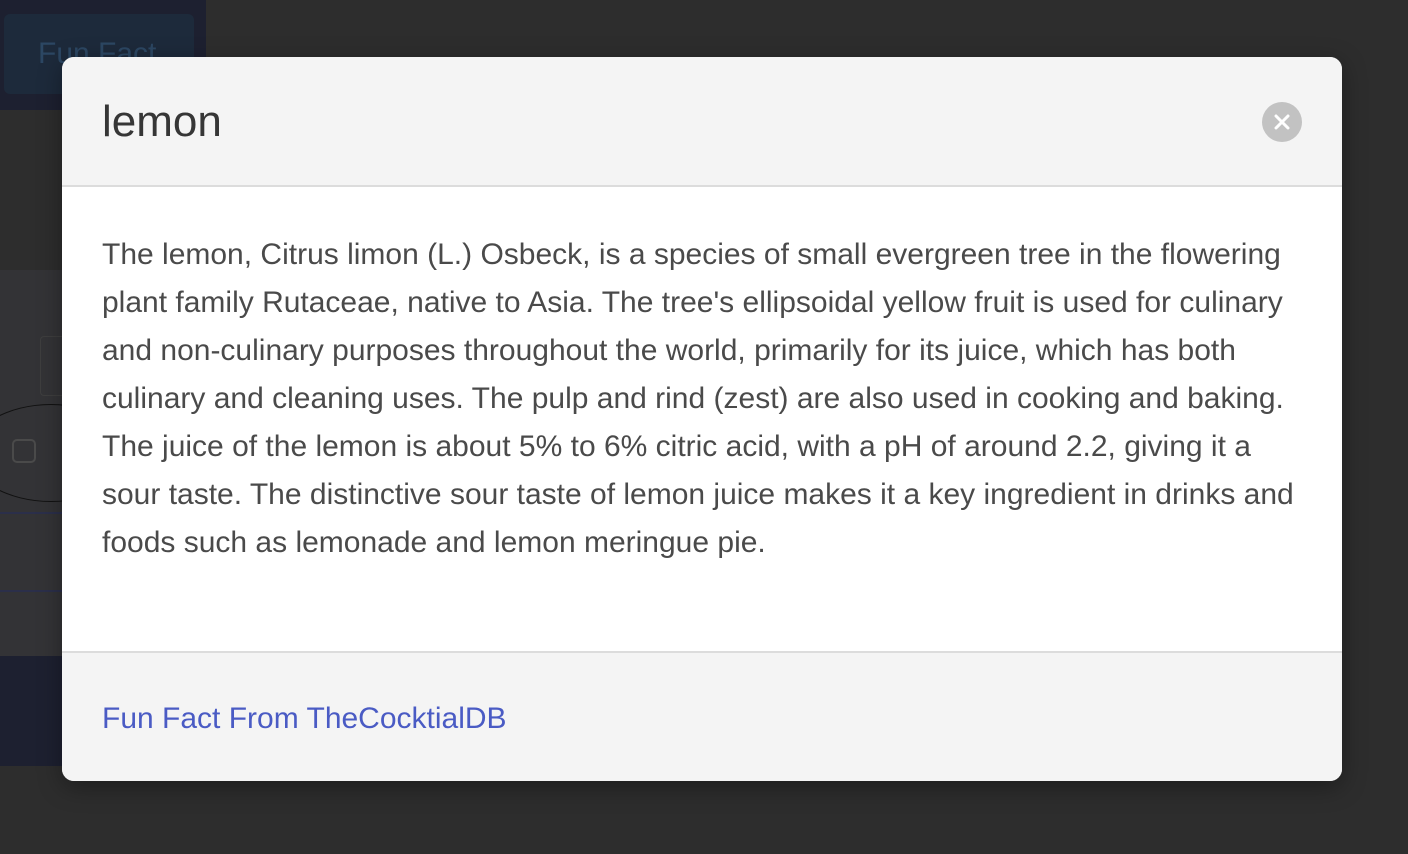 The height and width of the screenshot is (854, 1408). What do you see at coordinates (304, 719) in the screenshot?
I see `source-link: Fun Fact From TheCocktialDB` at bounding box center [304, 719].